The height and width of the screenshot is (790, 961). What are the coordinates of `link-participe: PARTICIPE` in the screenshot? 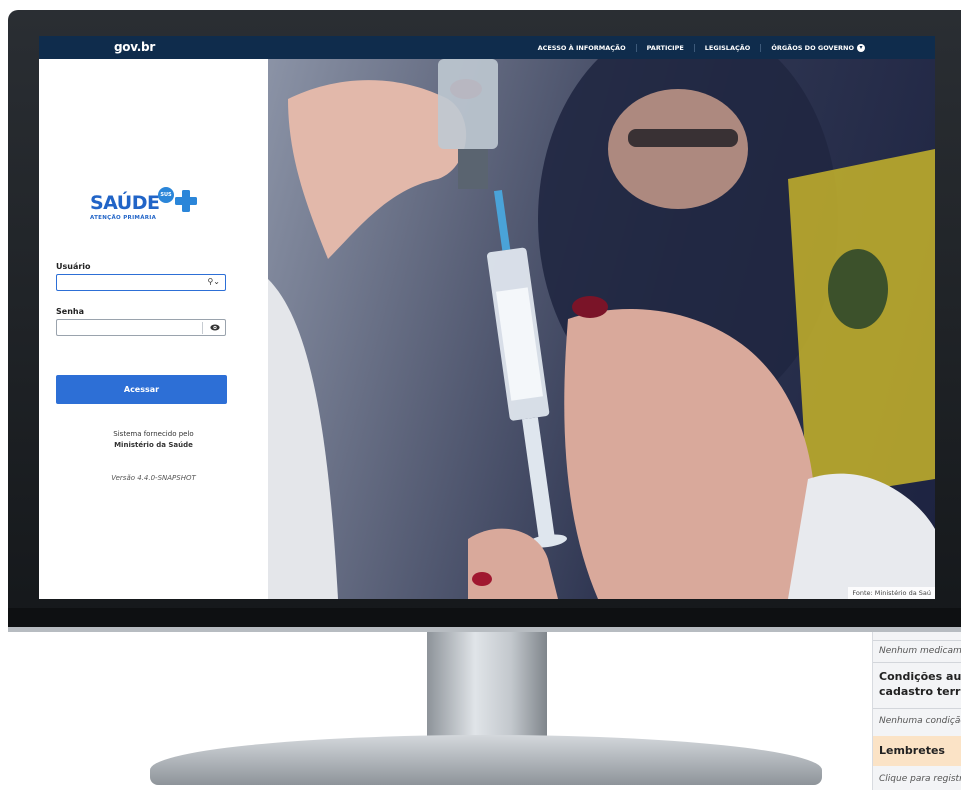 It's located at (664, 47).